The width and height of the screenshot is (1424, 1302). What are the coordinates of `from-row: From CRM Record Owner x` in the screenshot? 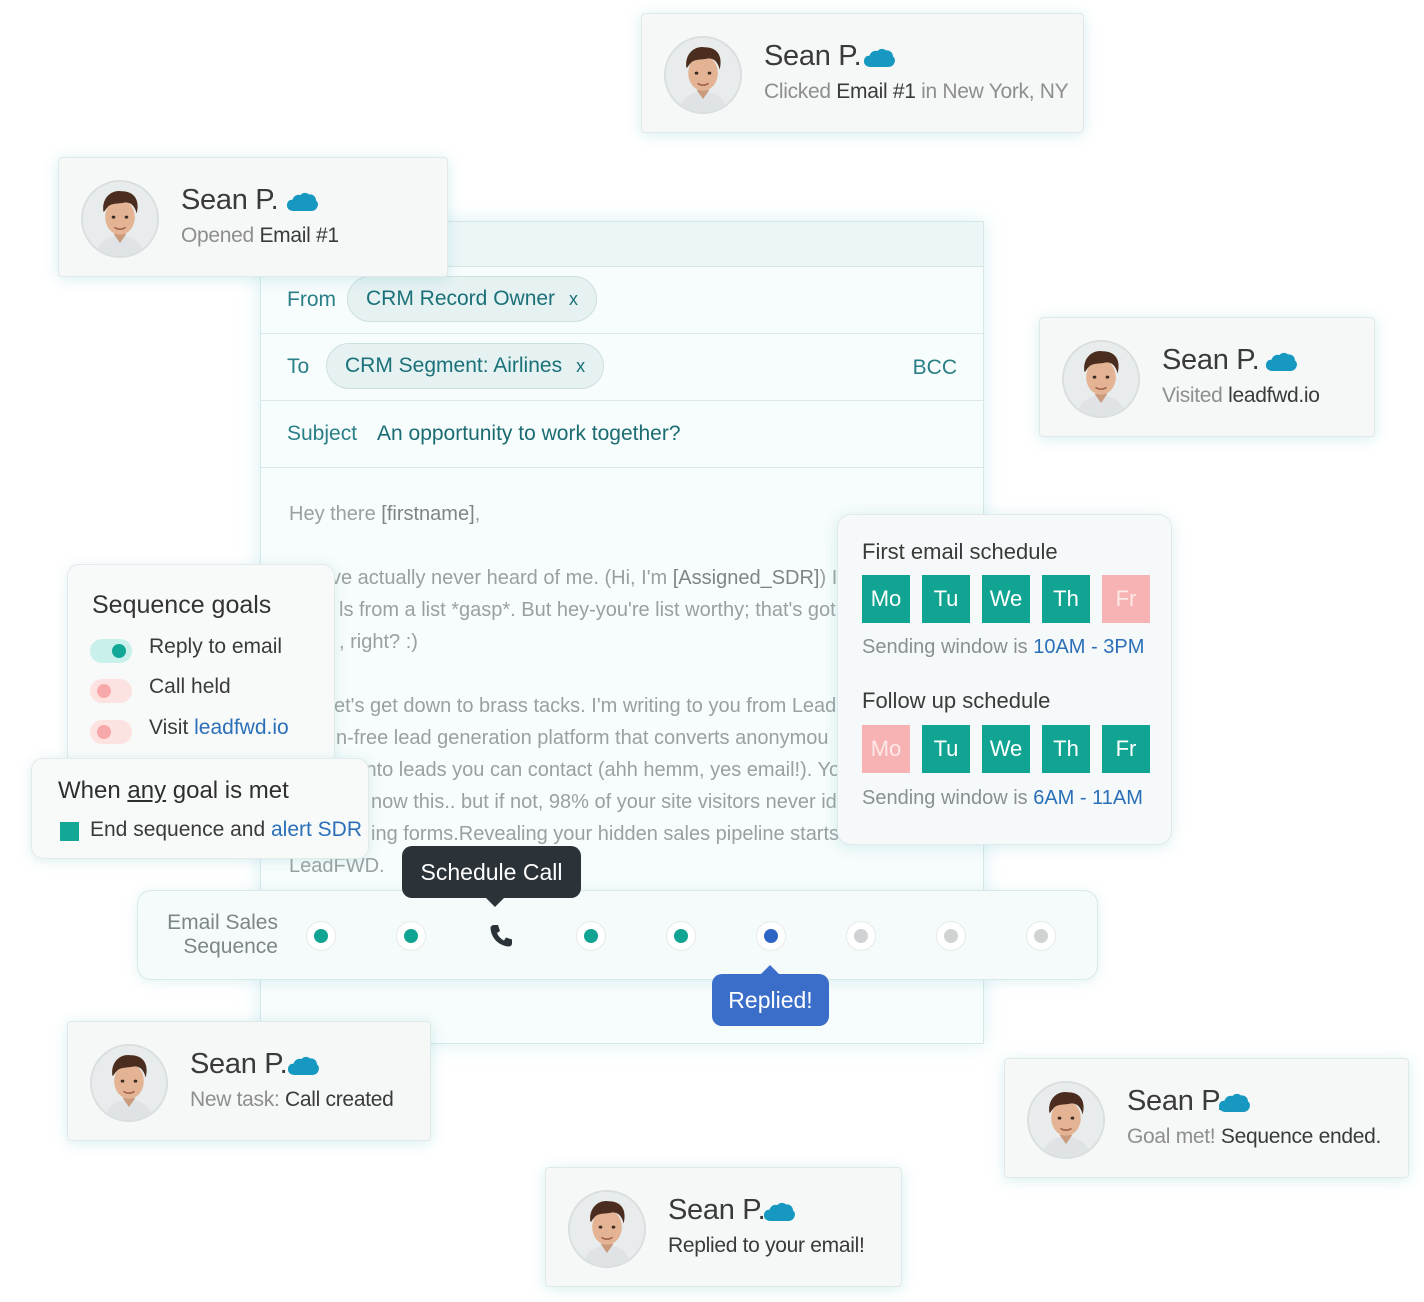 It's located at (622, 300).